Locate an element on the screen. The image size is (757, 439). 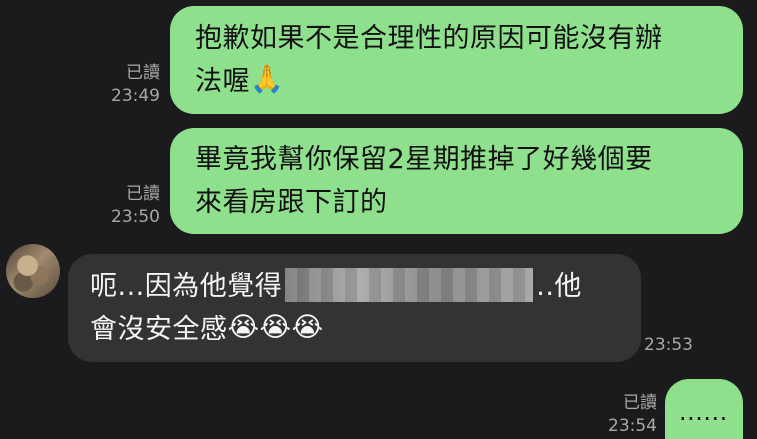
message-time: 23:49 is located at coordinates (135, 96).